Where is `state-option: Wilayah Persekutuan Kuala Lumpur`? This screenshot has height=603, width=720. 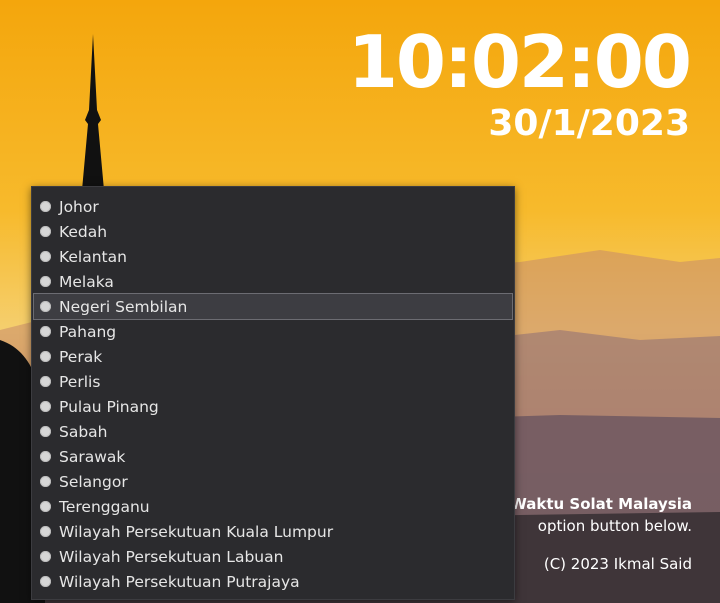 state-option: Wilayah Persekutuan Kuala Lumpur is located at coordinates (273, 531).